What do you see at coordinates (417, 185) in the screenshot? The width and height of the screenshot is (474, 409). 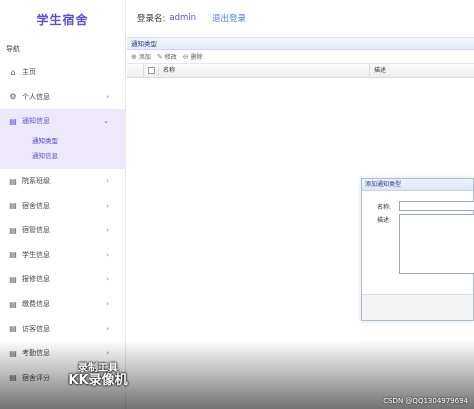 I see `dialog-title: 添加通知类型` at bounding box center [417, 185].